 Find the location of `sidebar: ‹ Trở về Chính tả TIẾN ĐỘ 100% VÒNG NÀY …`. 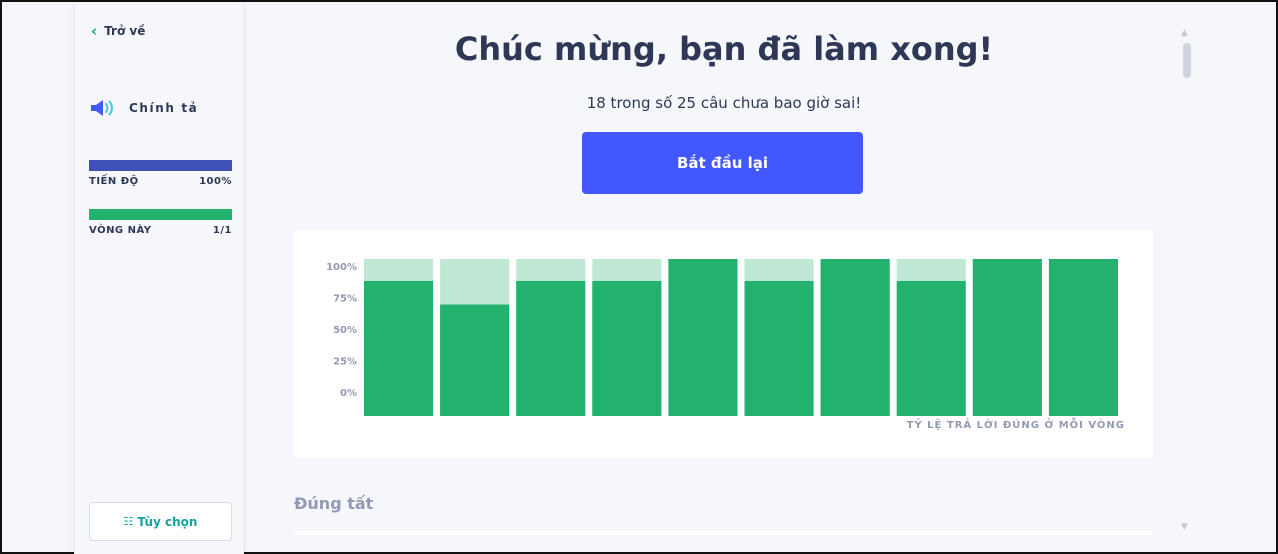

sidebar: ‹ Trở về Chính tả TIẾN ĐỘ 100% VÒNG NÀY … is located at coordinates (159, 278).